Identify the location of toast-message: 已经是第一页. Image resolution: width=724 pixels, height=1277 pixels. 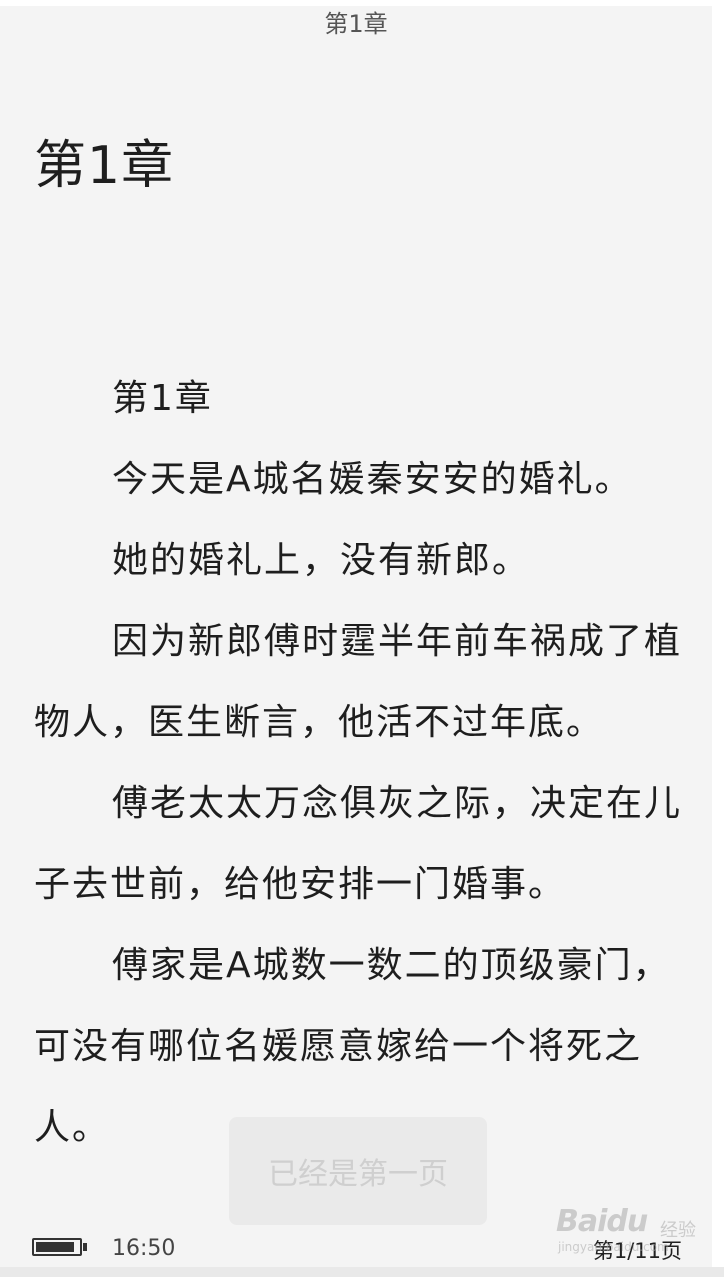
(358, 1174).